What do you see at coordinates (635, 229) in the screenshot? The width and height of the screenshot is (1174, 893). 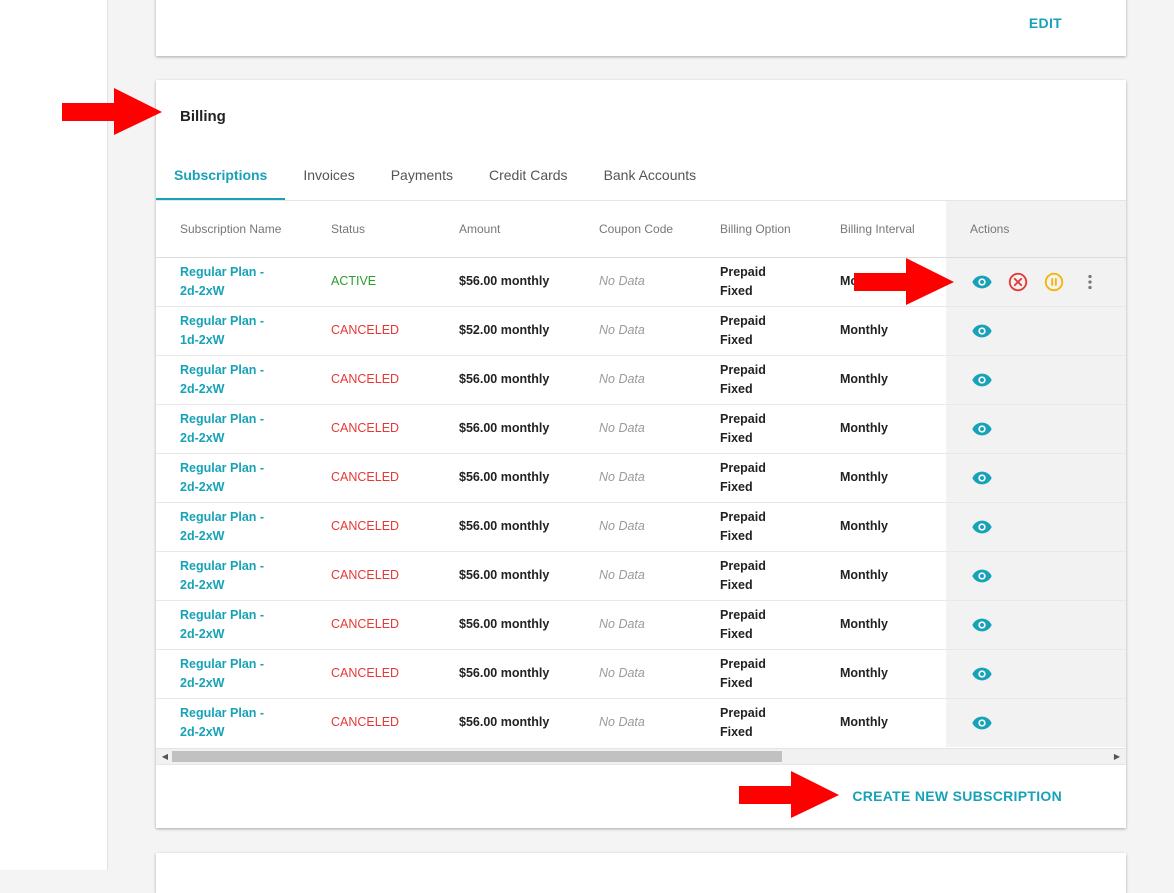 I see `header-coupon-code: Coupon Code` at bounding box center [635, 229].